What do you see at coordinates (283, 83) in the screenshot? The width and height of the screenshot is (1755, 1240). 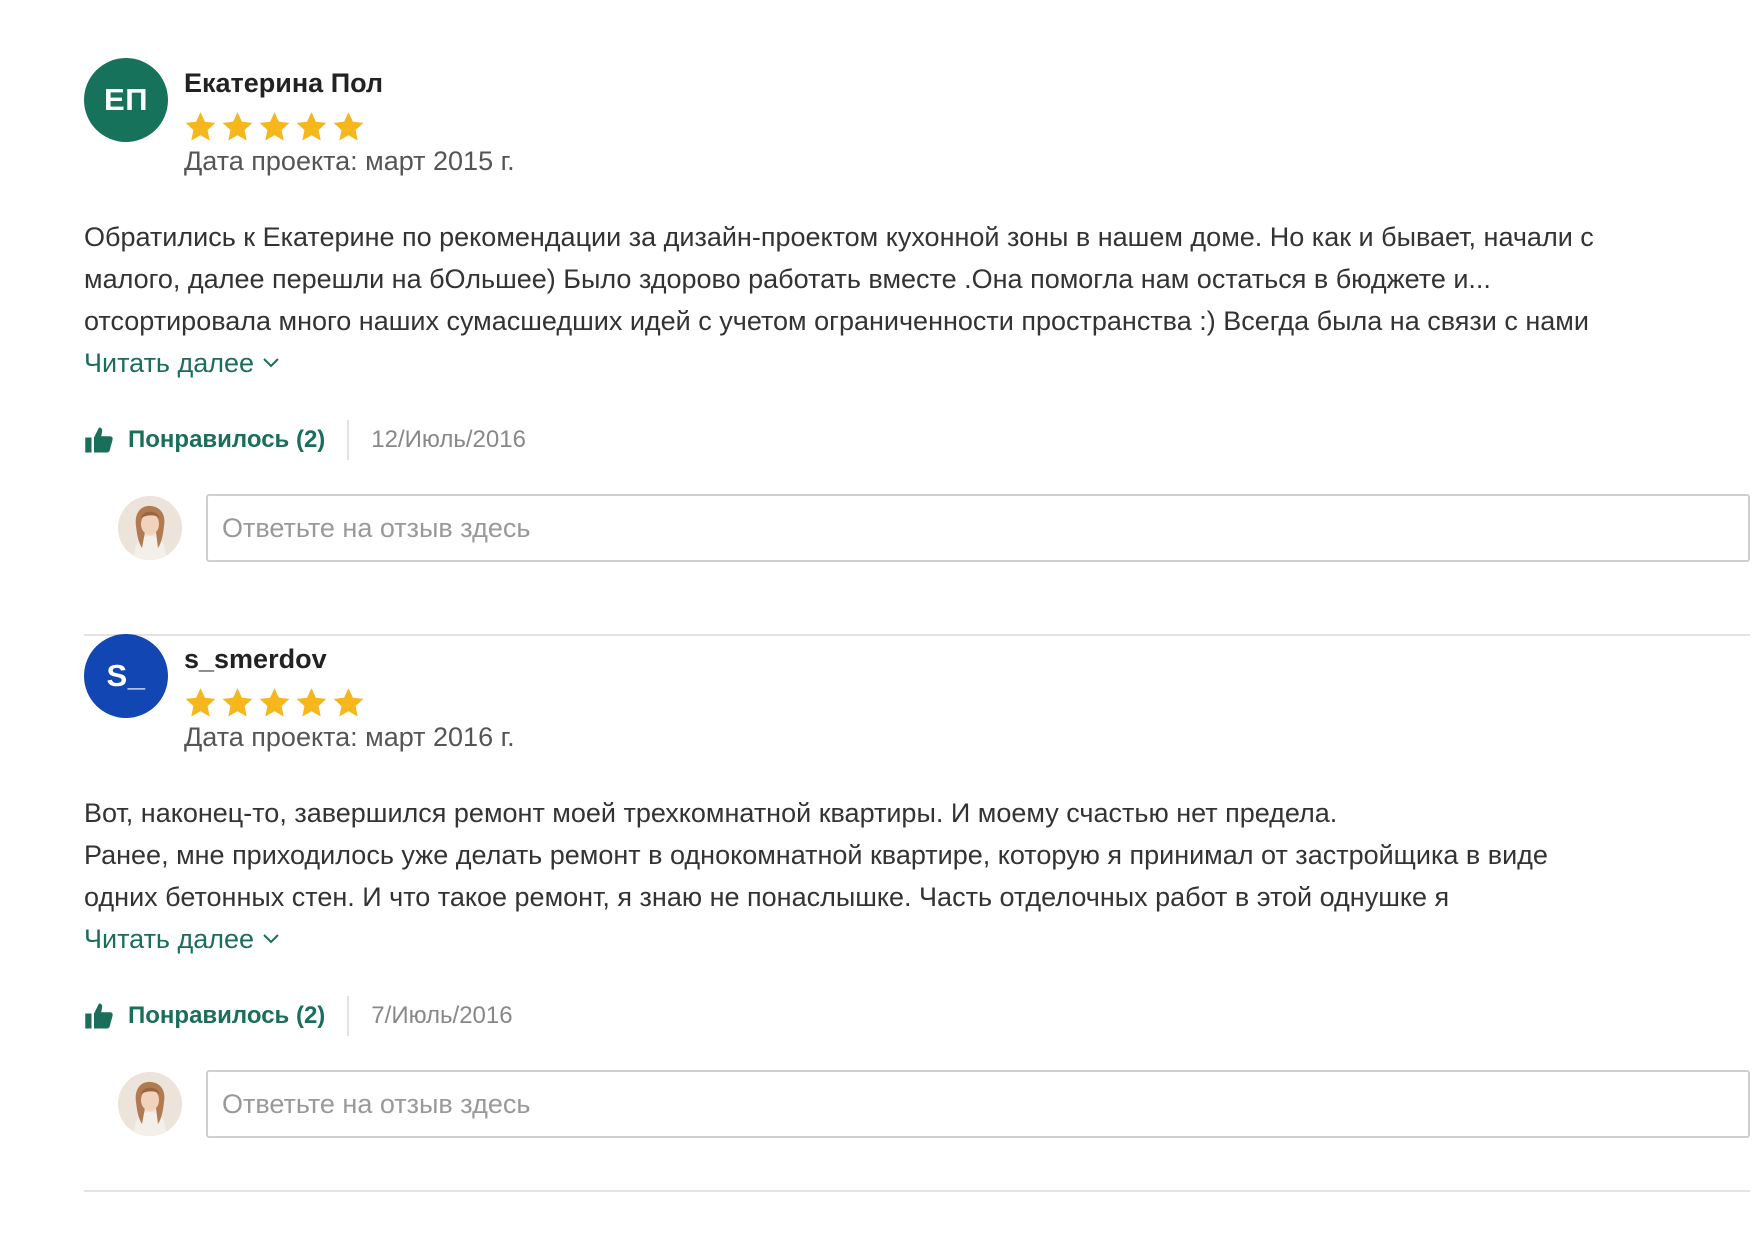 I see `author-name: Екатерина Пол` at bounding box center [283, 83].